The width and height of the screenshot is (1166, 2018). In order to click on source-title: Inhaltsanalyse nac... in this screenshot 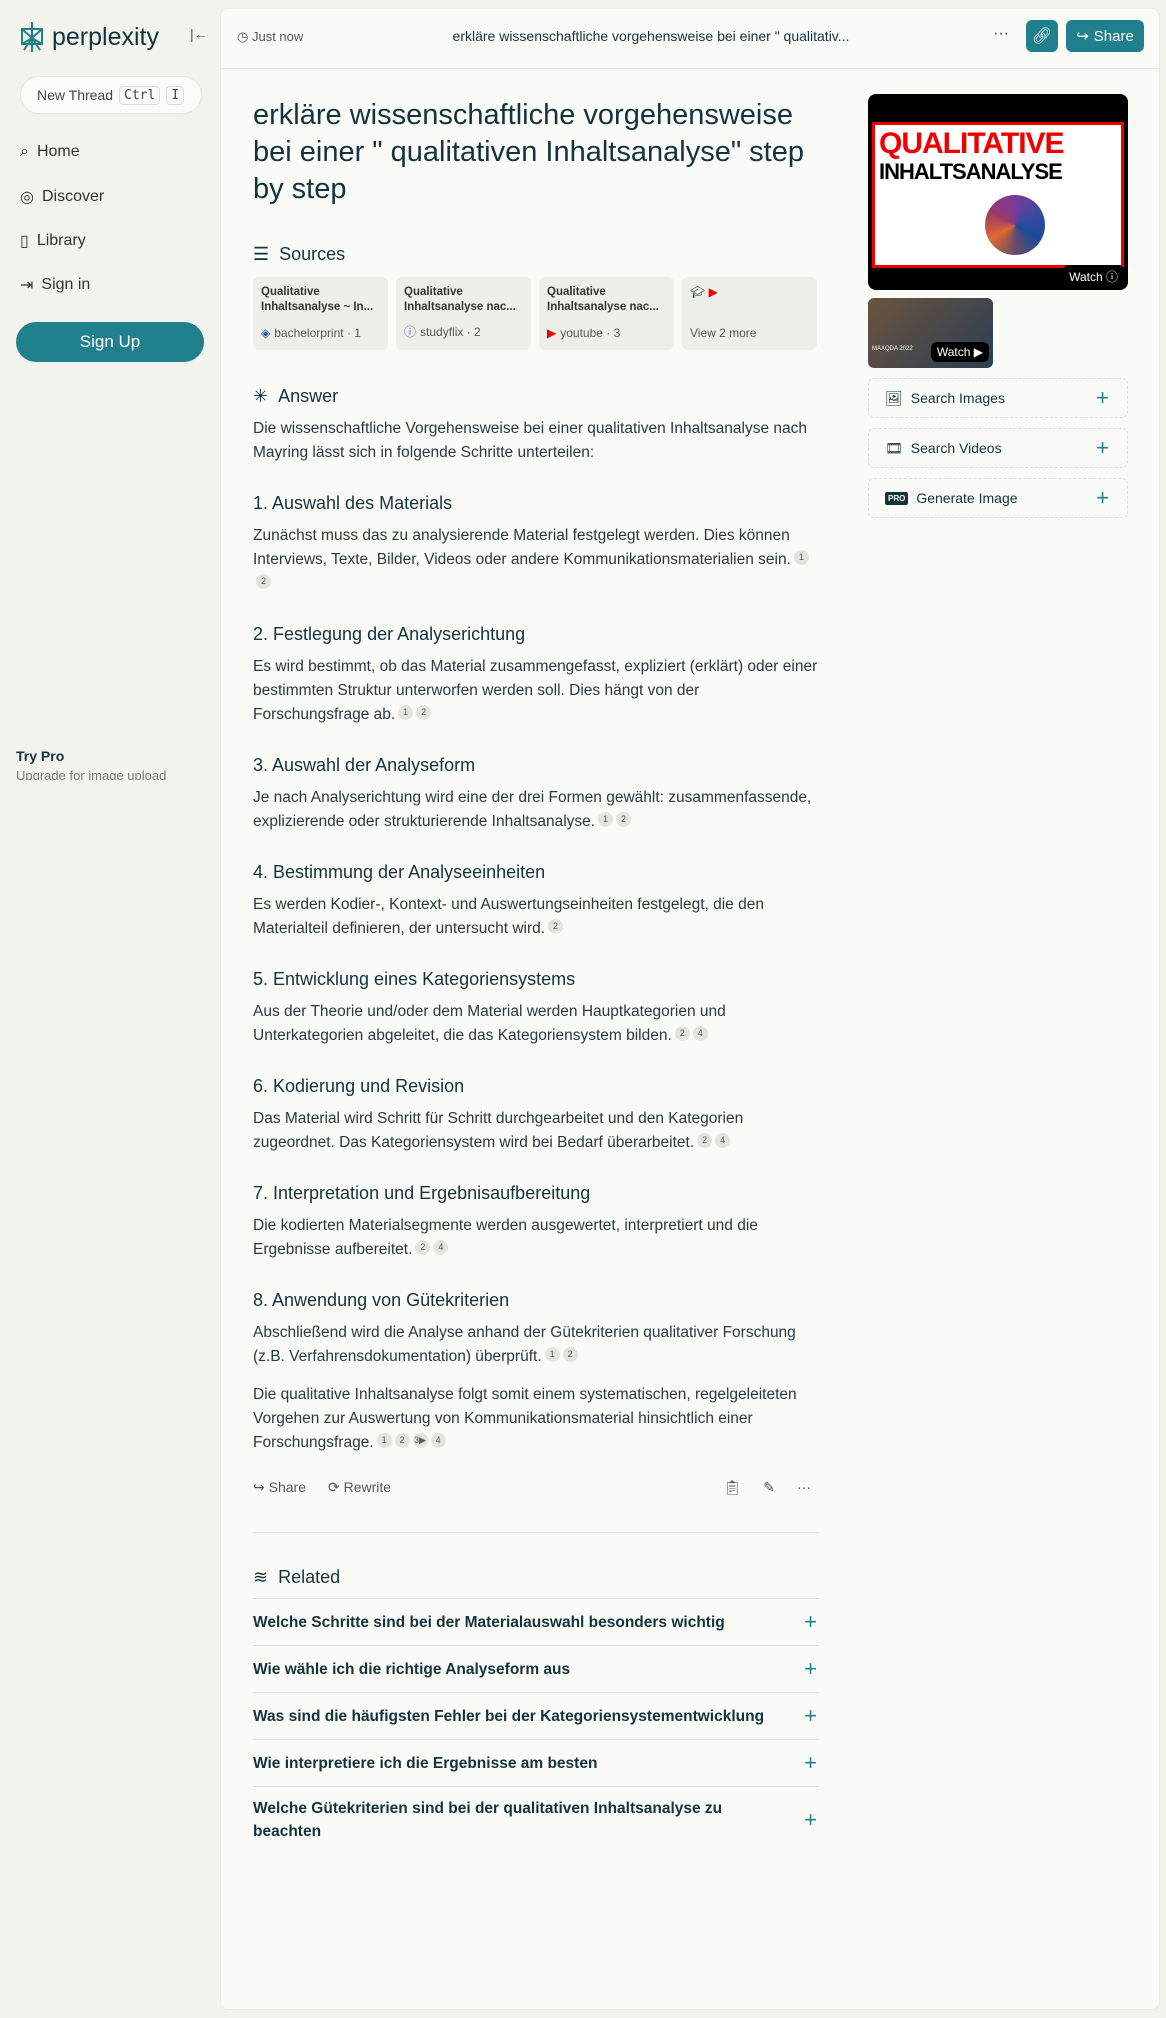, I will do `click(460, 307)`.